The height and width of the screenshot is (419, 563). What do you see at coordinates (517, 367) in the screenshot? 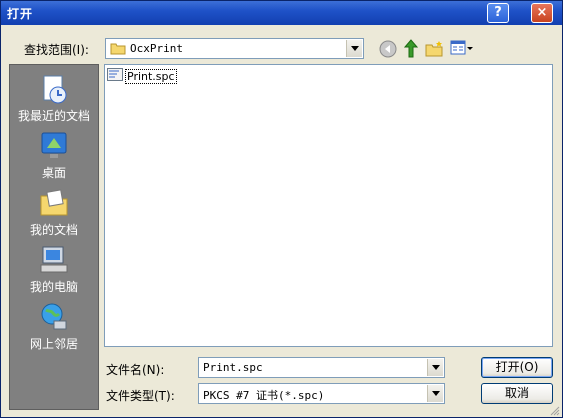
I see `open-button: 打开(O)` at bounding box center [517, 367].